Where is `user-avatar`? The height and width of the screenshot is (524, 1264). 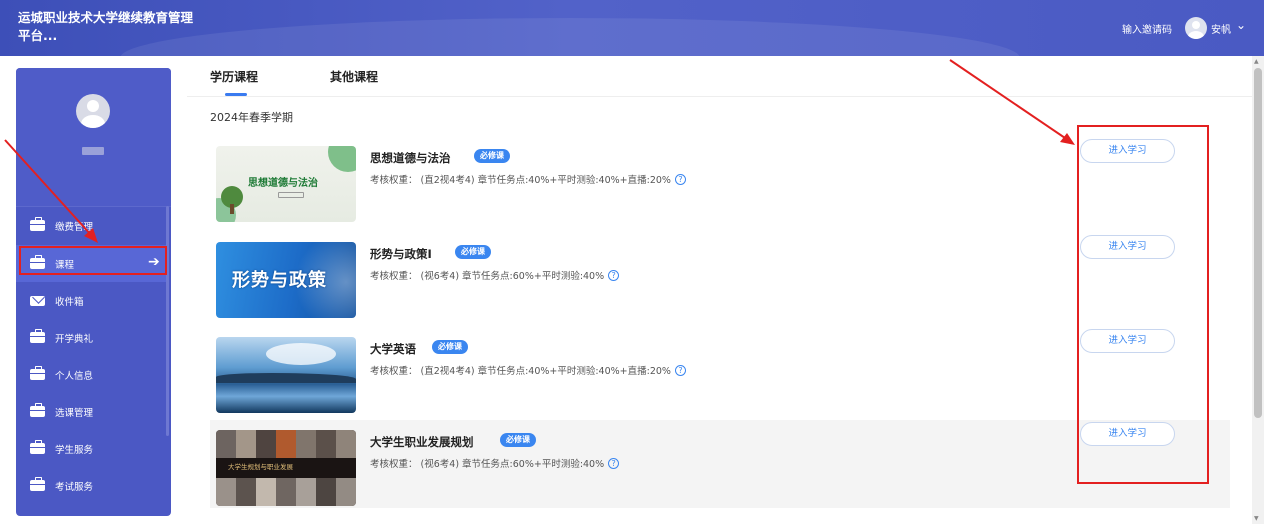
user-avatar is located at coordinates (1196, 28).